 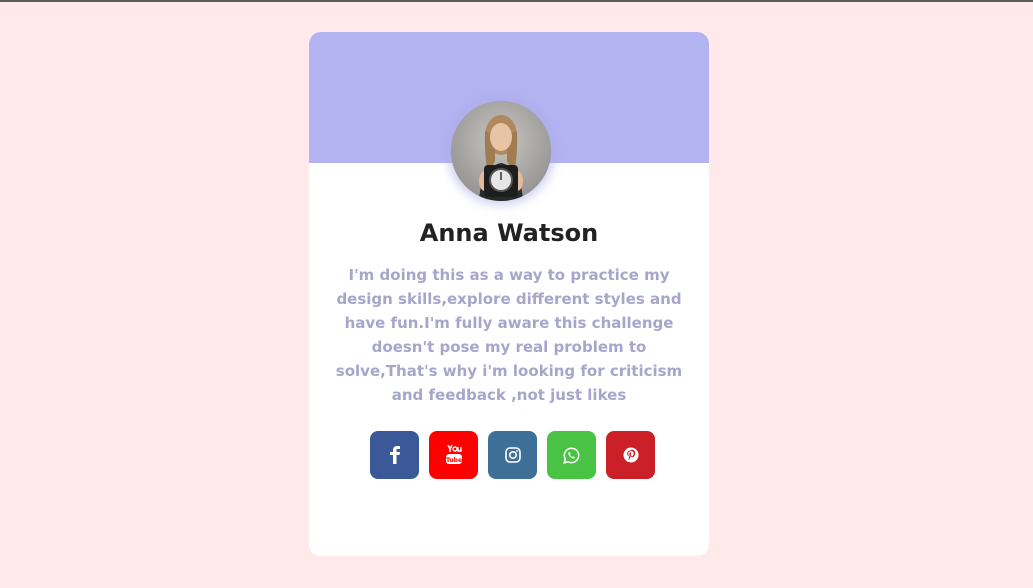 I want to click on youtube-icon: Tube, so click(x=453, y=454).